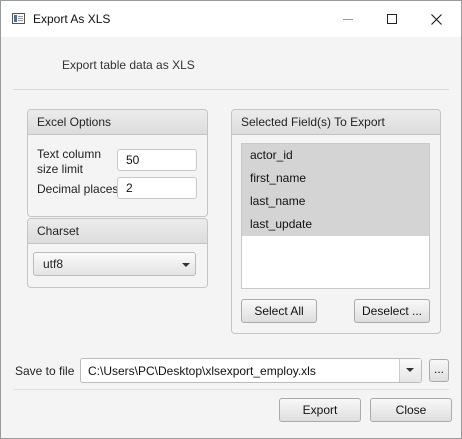 Image resolution: width=462 pixels, height=439 pixels. Describe the element at coordinates (157, 188) in the screenshot. I see `decimal-places-input: 2` at that location.